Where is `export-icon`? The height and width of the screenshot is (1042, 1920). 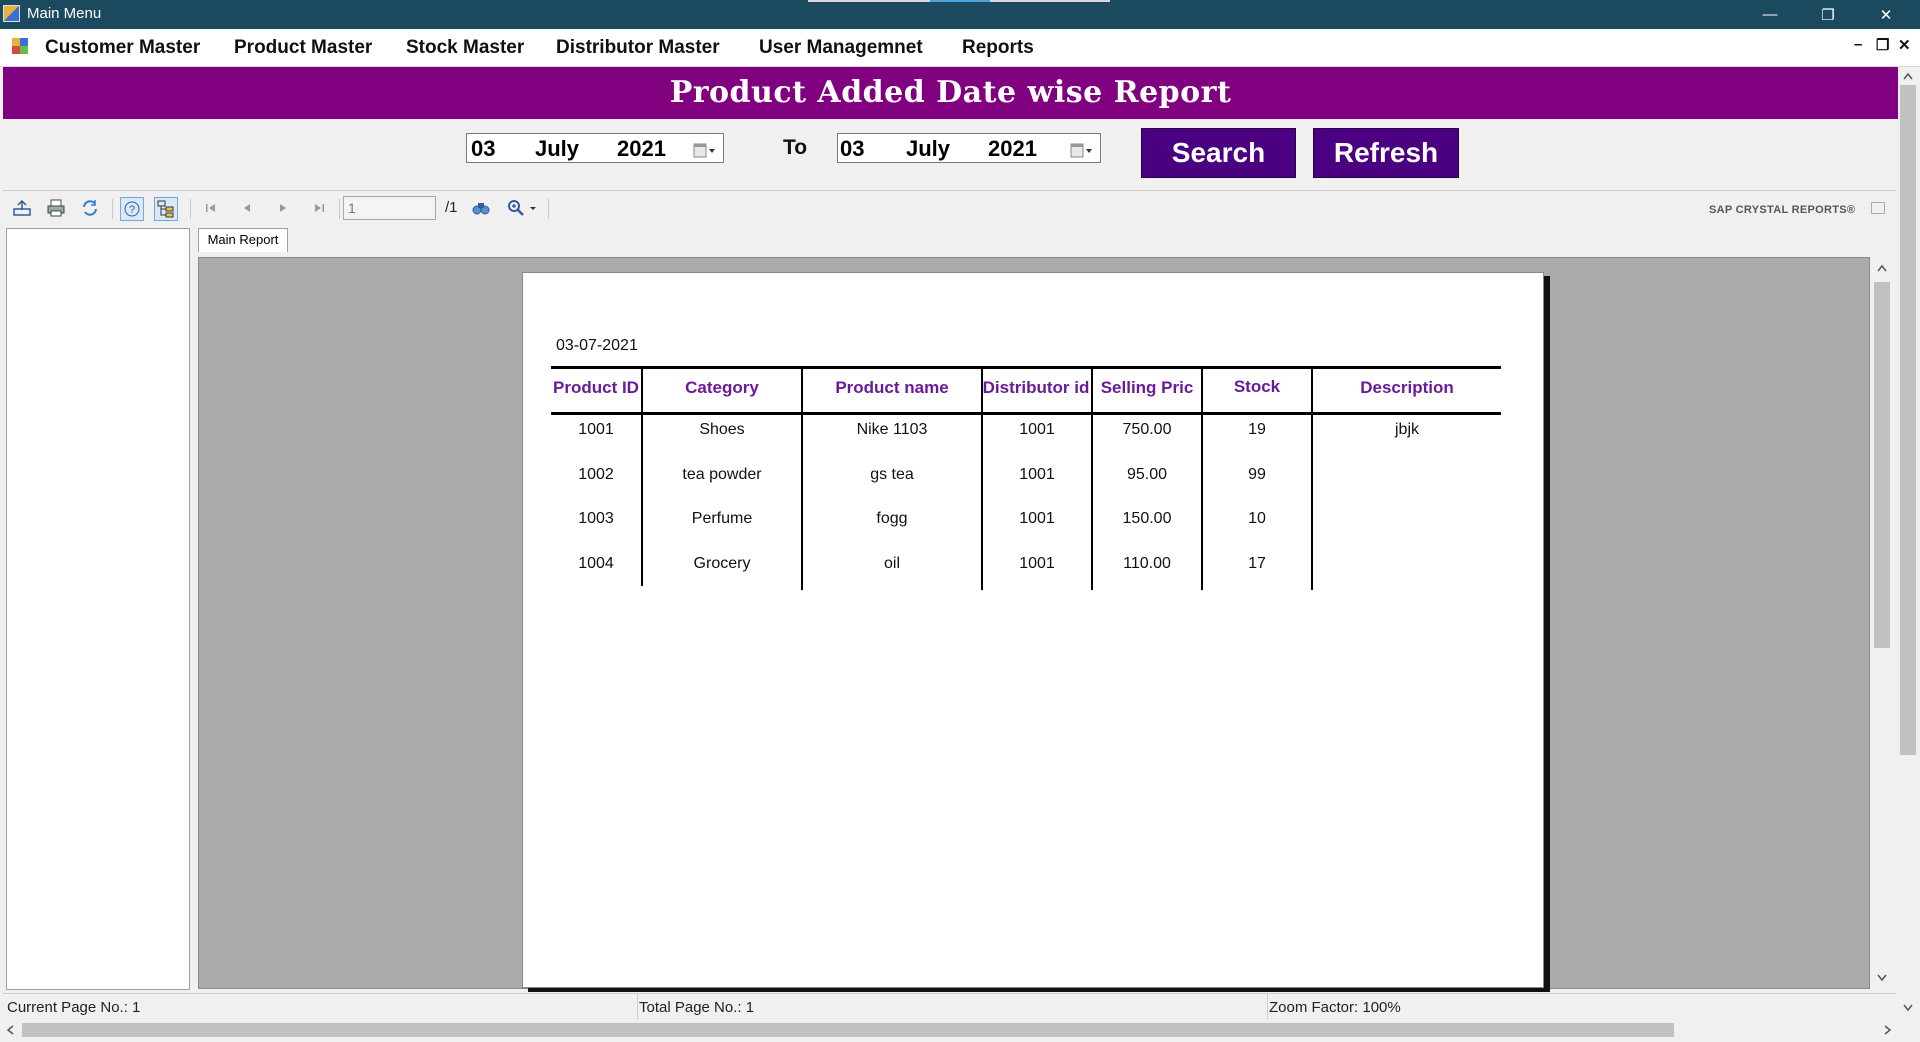
export-icon is located at coordinates (22, 208).